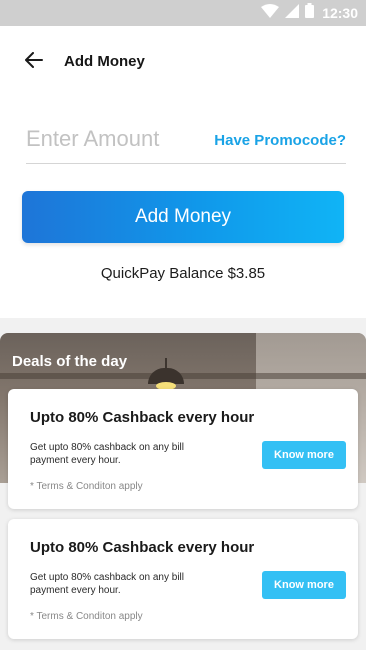 Image resolution: width=366 pixels, height=650 pixels. Describe the element at coordinates (183, 217) in the screenshot. I see `add-money-button: Add Money` at that location.